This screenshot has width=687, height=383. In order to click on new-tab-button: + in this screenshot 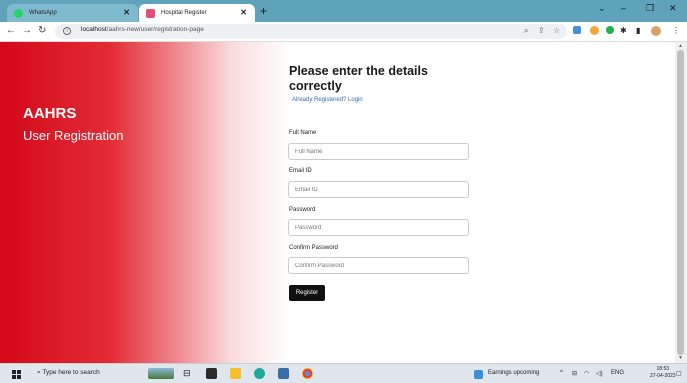, I will do `click(263, 11)`.